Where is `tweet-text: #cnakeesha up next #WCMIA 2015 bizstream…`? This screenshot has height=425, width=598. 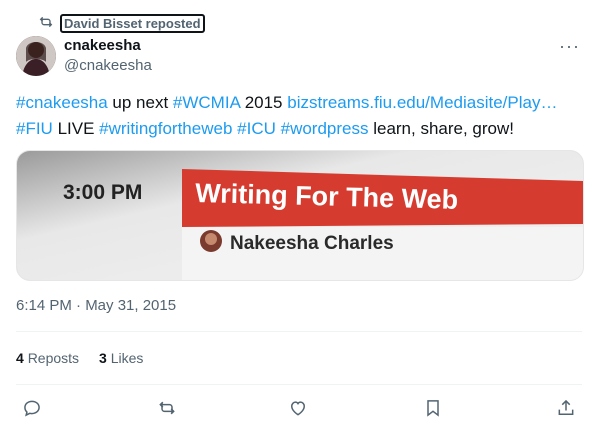 tweet-text: #cnakeesha up next #WCMIA 2015 bizstream… is located at coordinates (300, 116).